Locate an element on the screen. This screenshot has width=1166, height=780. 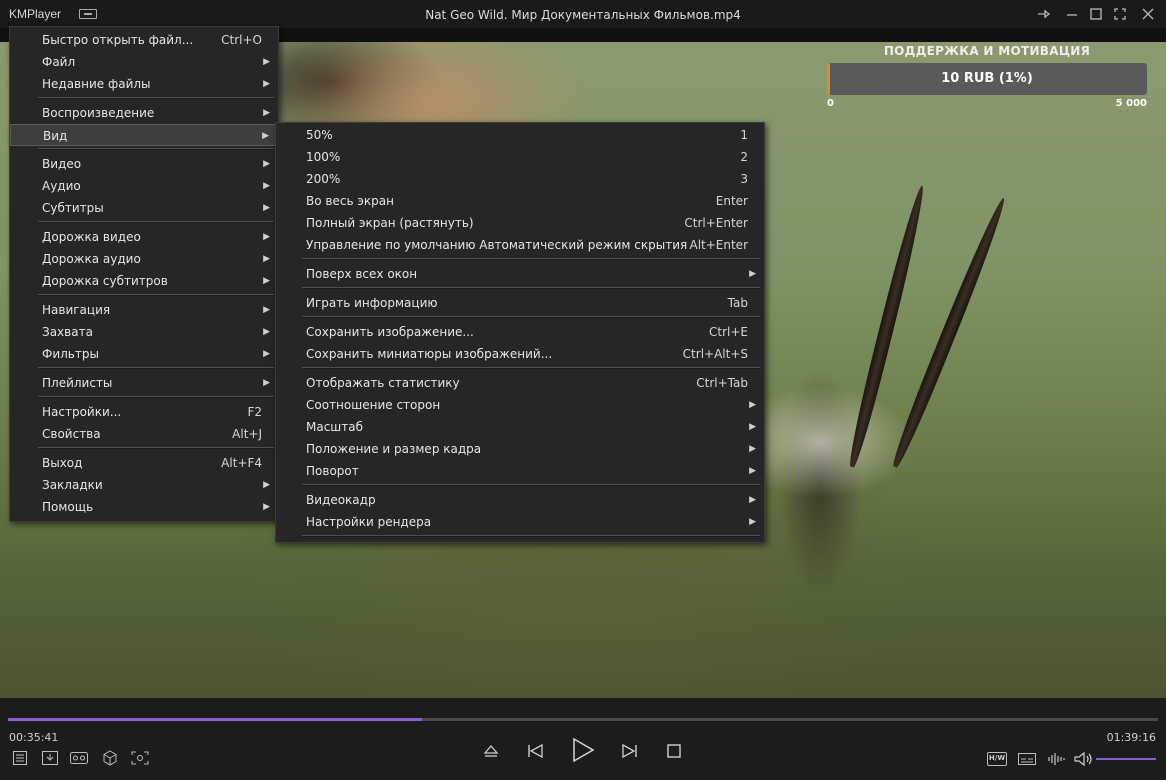
menu-item: Фильтры ▶ is located at coordinates (144, 354).